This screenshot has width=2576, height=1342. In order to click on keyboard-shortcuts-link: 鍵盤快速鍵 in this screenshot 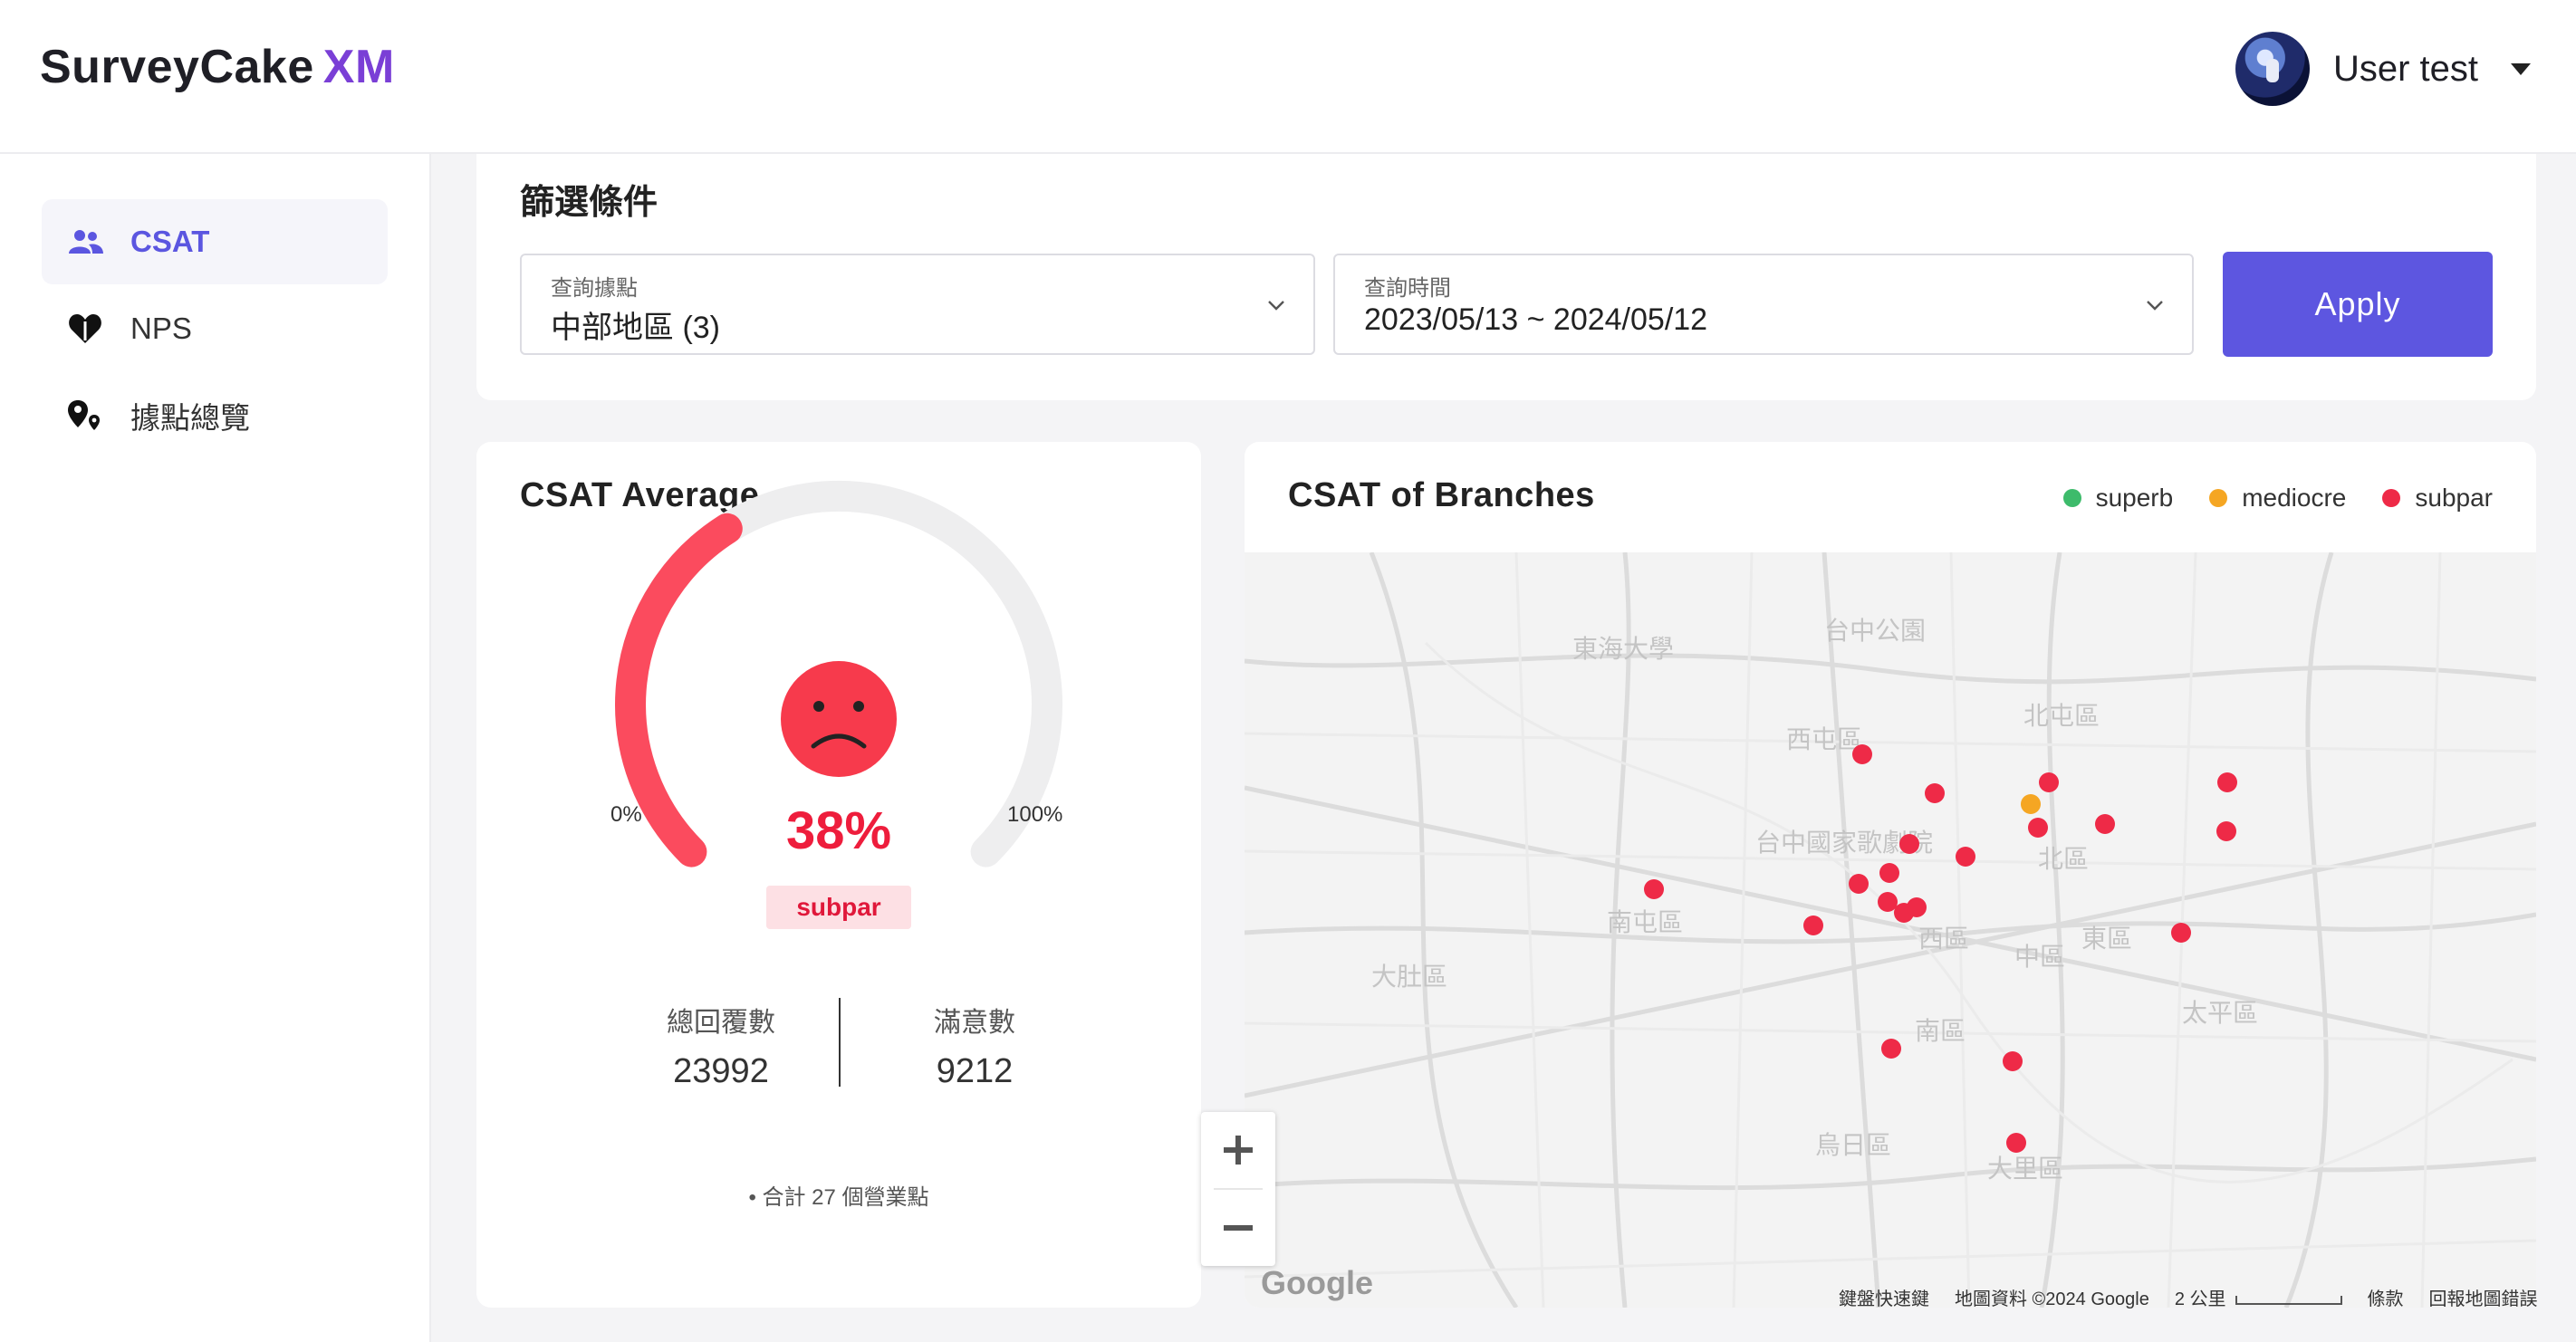, I will do `click(1884, 1297)`.